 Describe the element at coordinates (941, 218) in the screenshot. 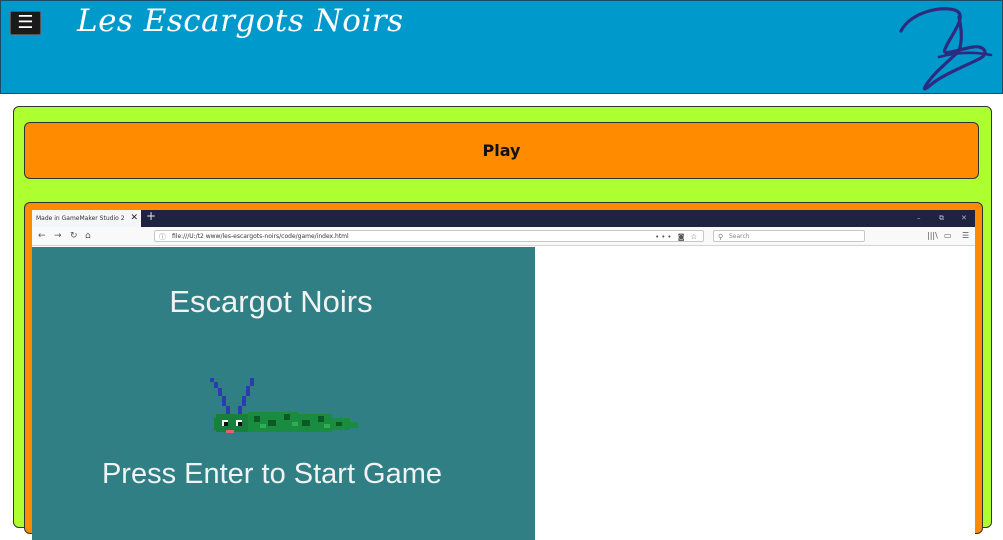

I see `restore-icon: ⧉` at that location.